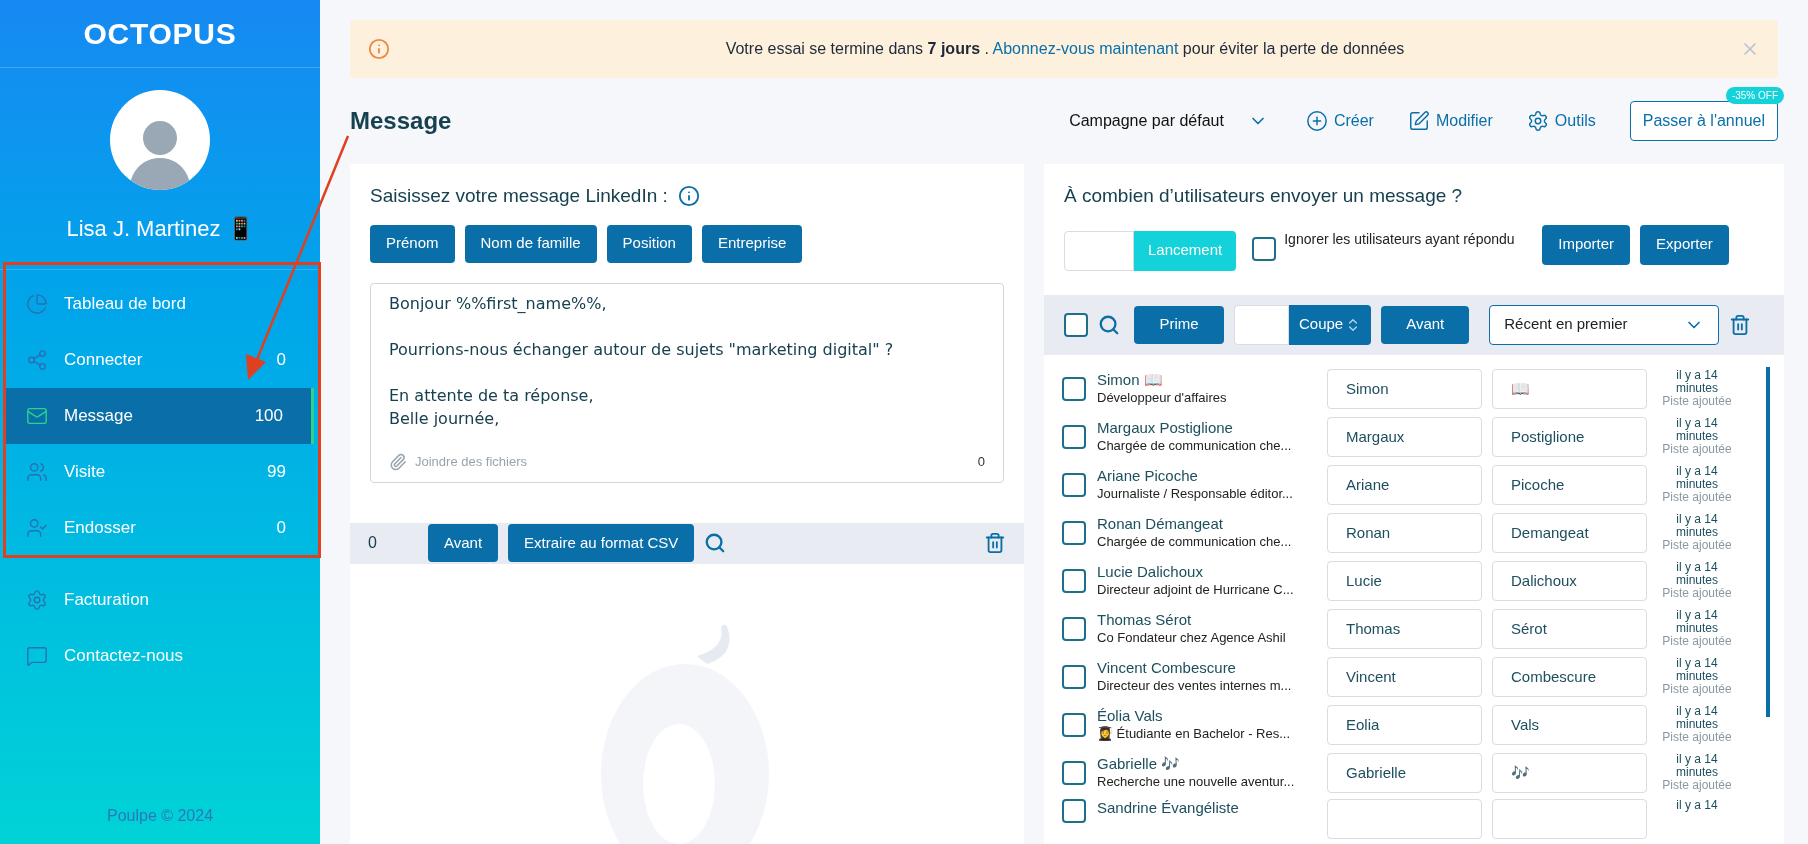 The height and width of the screenshot is (844, 1808). I want to click on first-name-field: Thomas, so click(1404, 628).